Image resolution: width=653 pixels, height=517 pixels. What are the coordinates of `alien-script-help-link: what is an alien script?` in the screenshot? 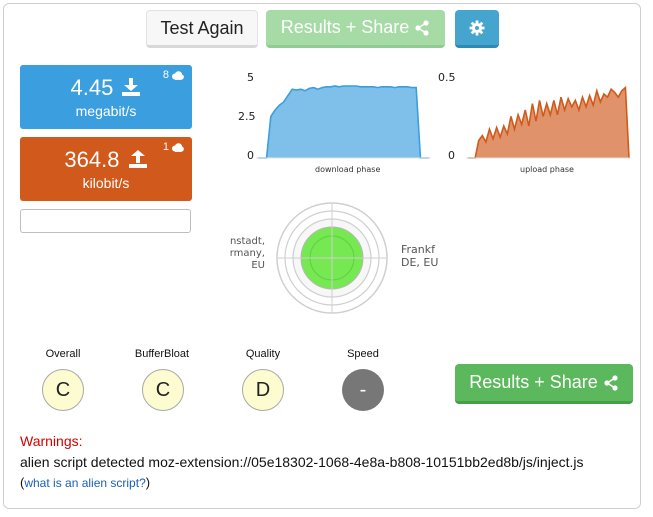 It's located at (84, 483).